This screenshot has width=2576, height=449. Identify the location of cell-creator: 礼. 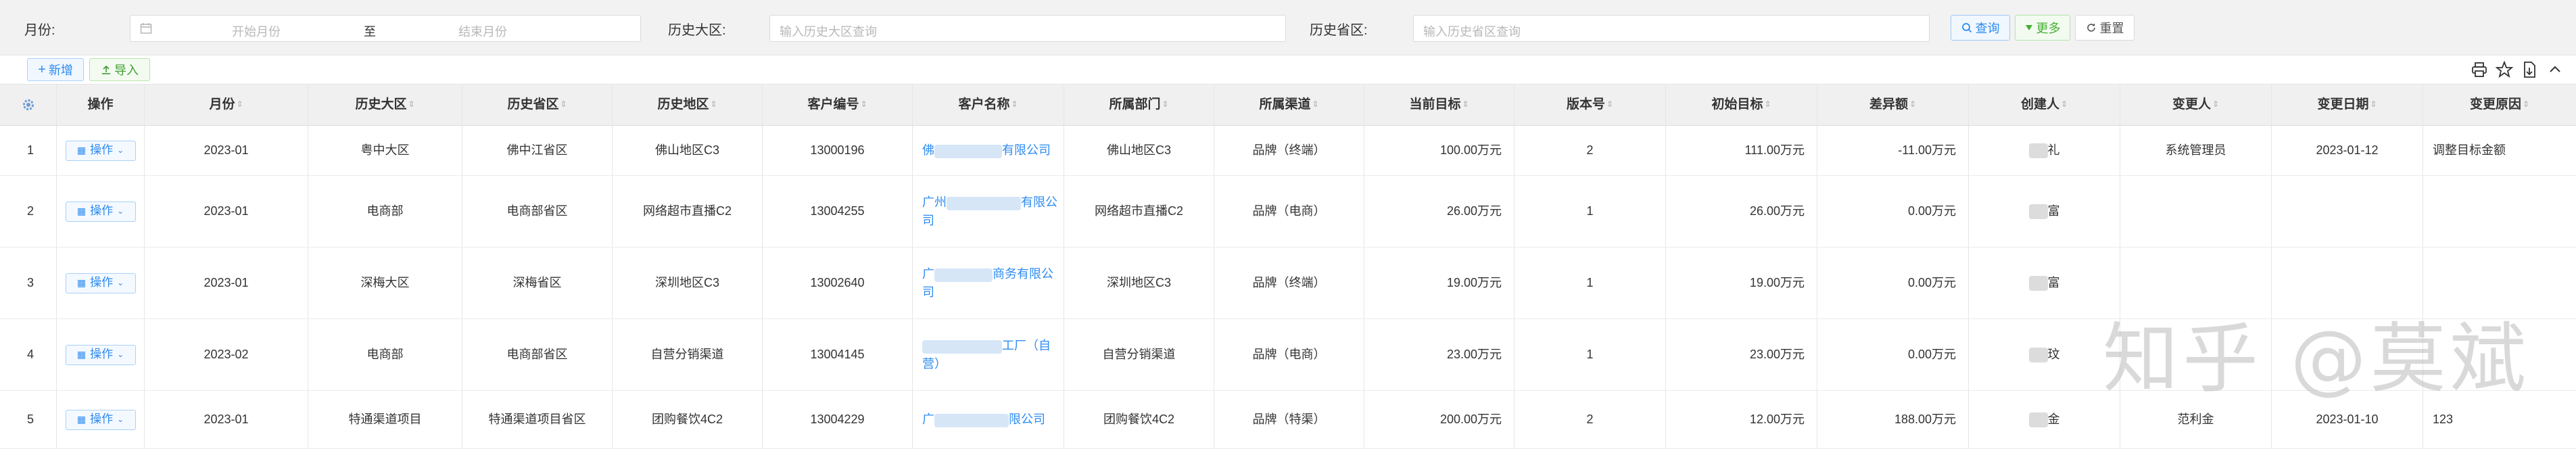
(2044, 150).